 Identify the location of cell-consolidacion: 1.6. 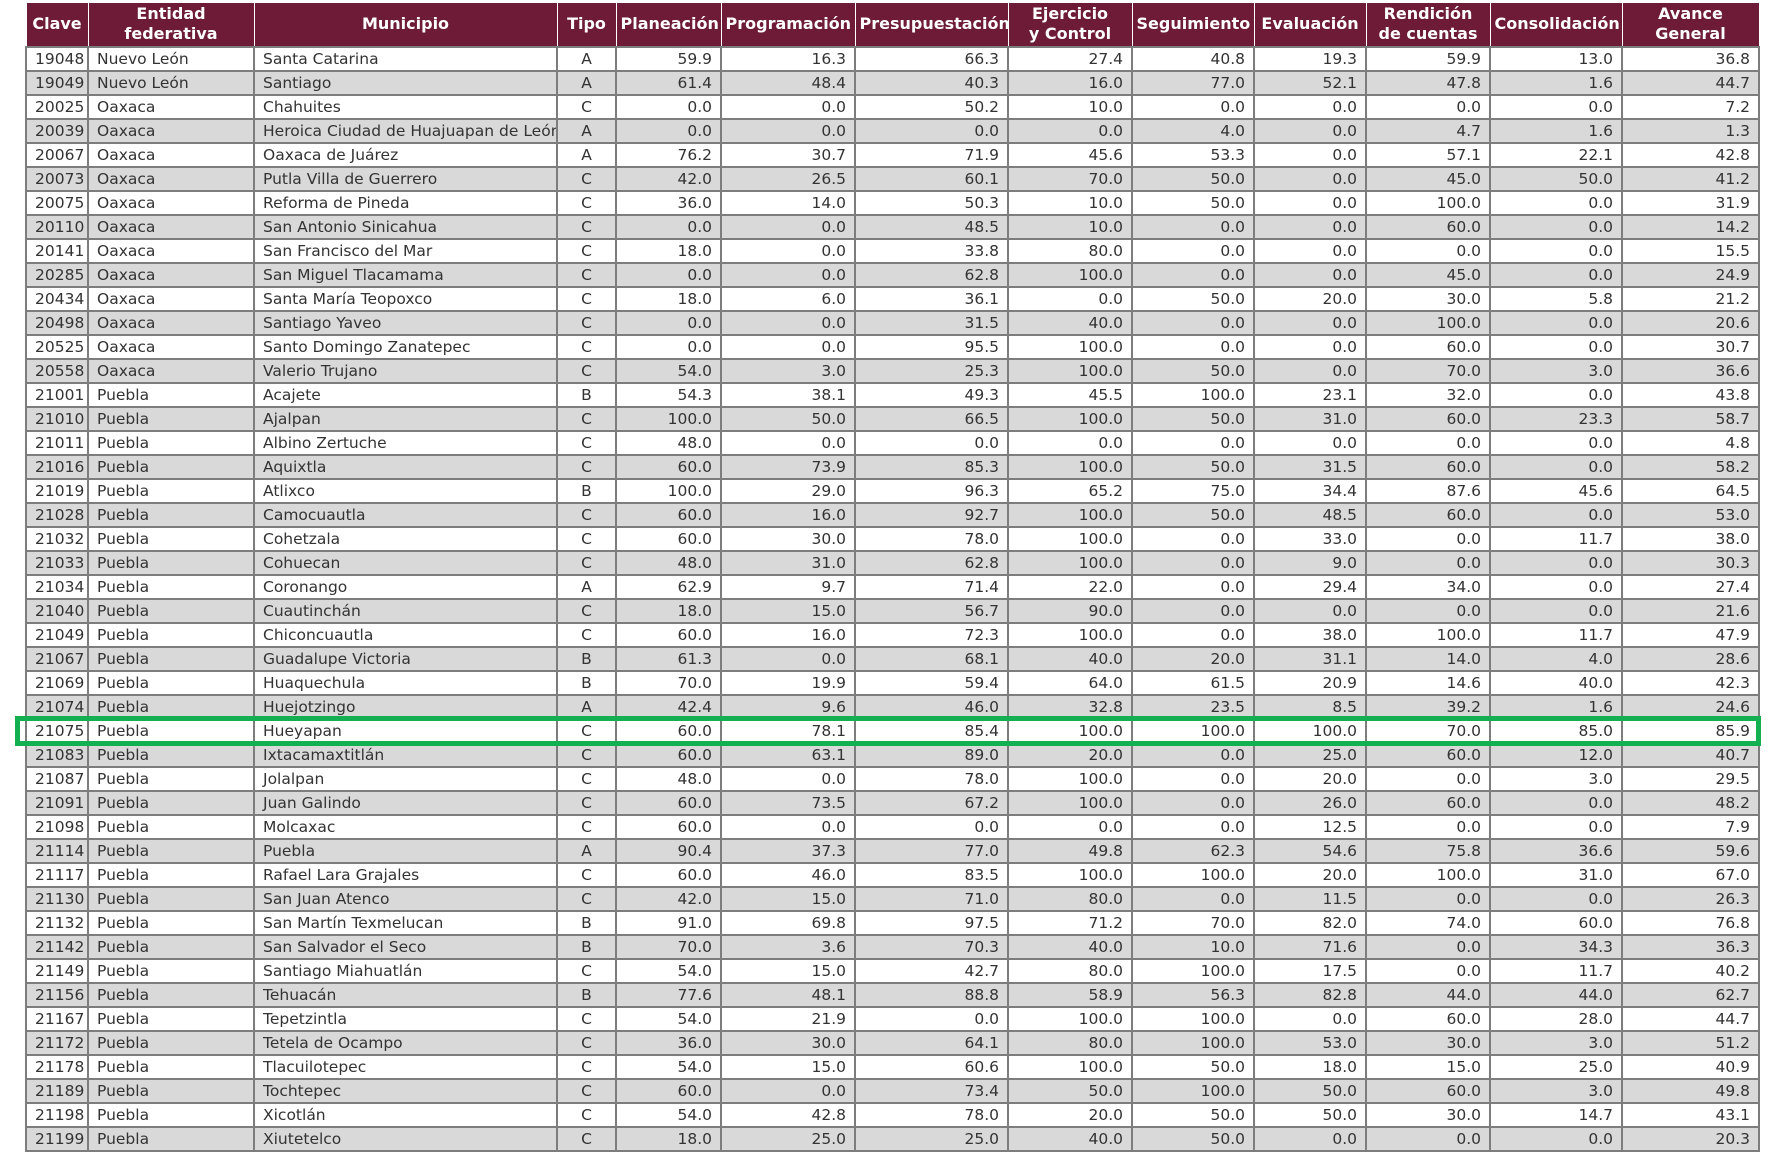
(1556, 130).